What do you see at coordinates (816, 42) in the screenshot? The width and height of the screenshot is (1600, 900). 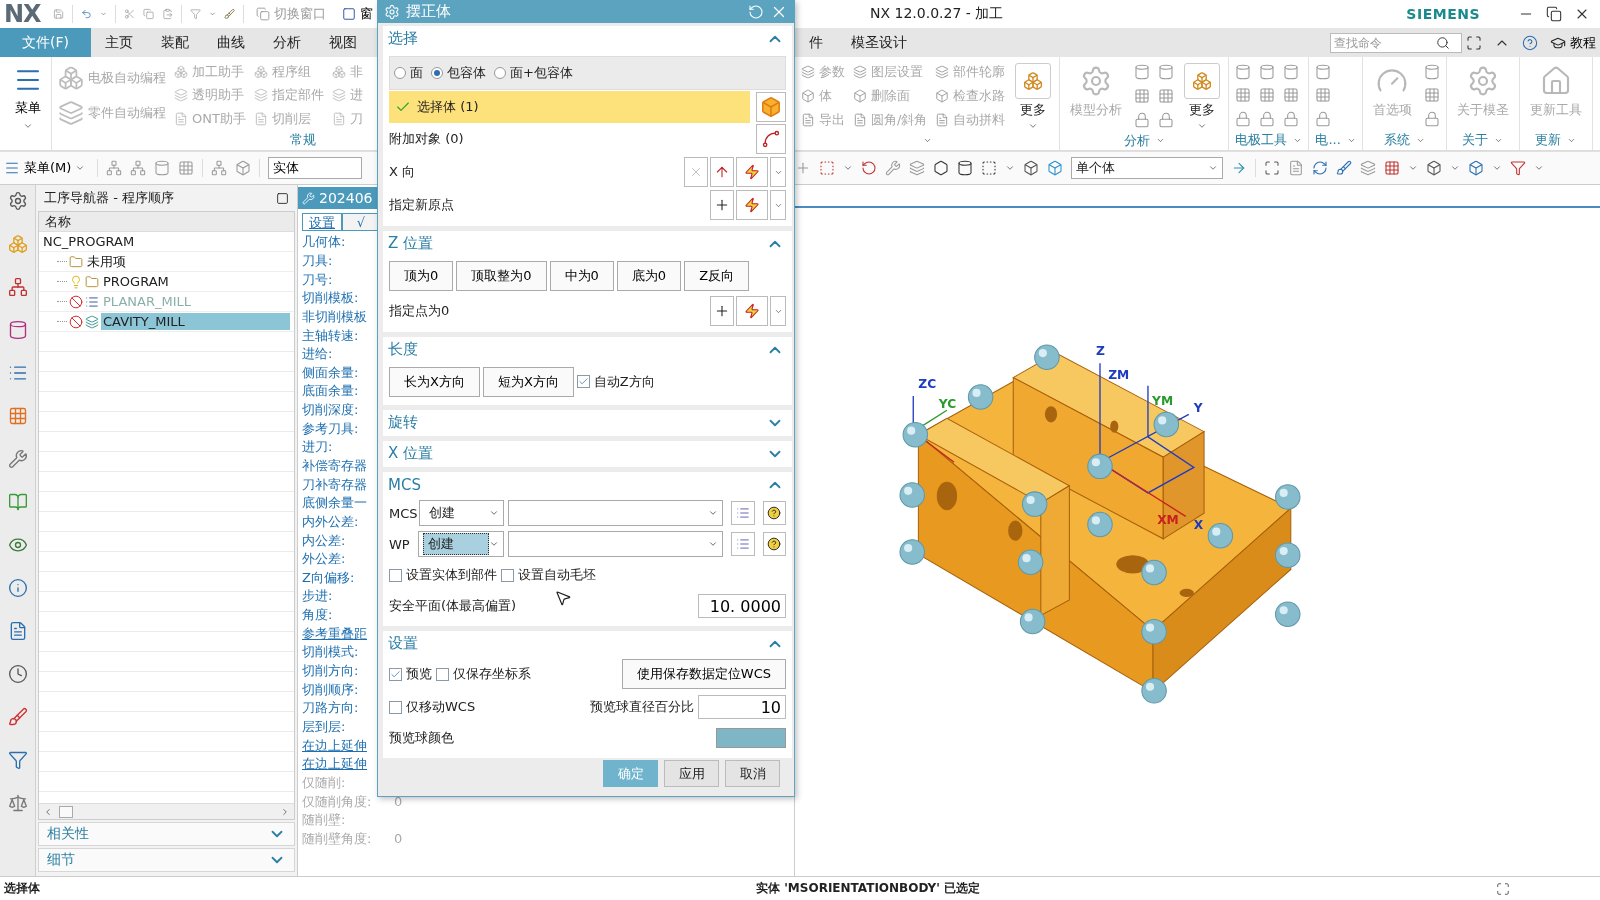 I see `menu-tab: 件` at bounding box center [816, 42].